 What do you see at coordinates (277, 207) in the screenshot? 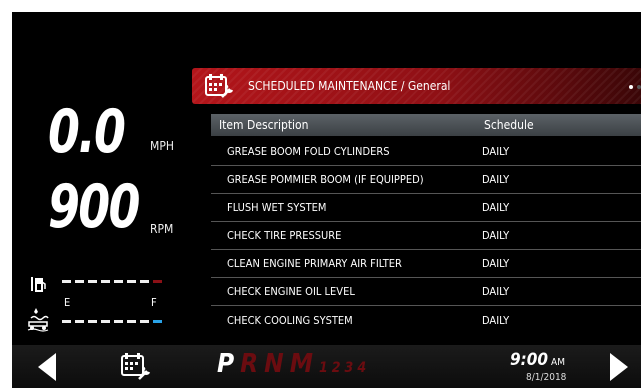
I see `item-description: FLUSH WET SYSTEM` at bounding box center [277, 207].